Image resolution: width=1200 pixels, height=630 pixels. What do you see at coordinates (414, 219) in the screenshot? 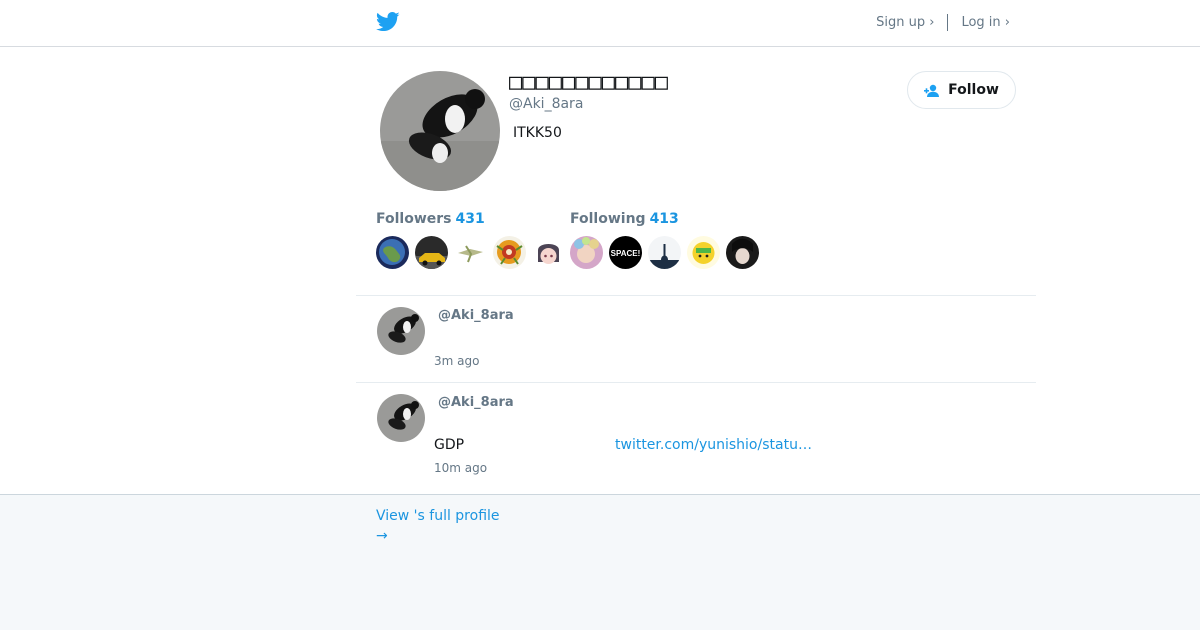
I see `followers-label: Followers` at bounding box center [414, 219].